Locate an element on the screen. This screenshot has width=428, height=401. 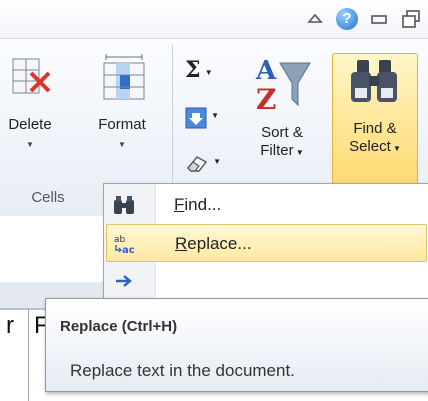
find-select-label-2: Select is located at coordinates (370, 146).